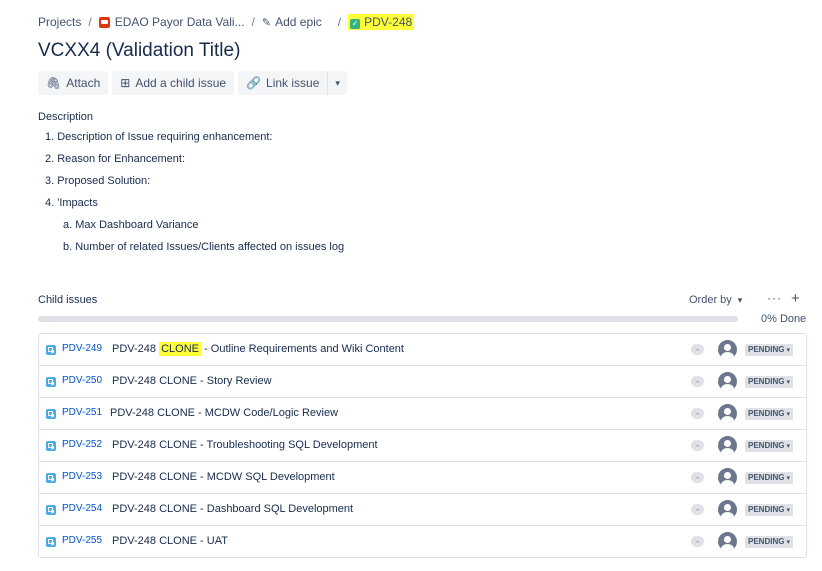 The image size is (822, 571). I want to click on highlighted-text: CLONE, so click(180, 349).